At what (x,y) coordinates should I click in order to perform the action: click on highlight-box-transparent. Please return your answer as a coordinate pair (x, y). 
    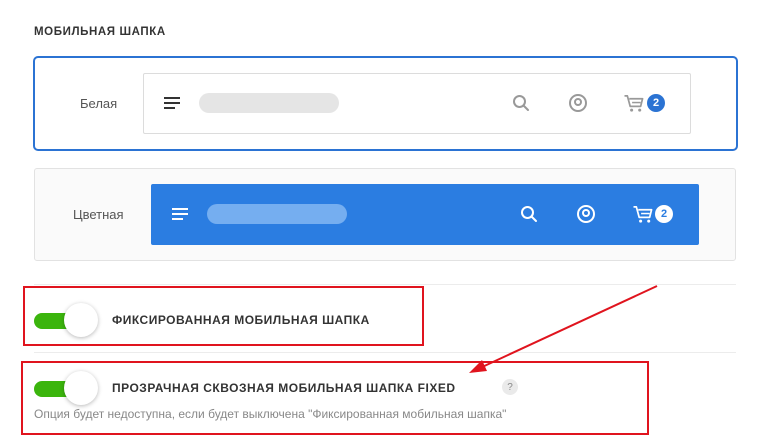
    Looking at the image, I should click on (335, 398).